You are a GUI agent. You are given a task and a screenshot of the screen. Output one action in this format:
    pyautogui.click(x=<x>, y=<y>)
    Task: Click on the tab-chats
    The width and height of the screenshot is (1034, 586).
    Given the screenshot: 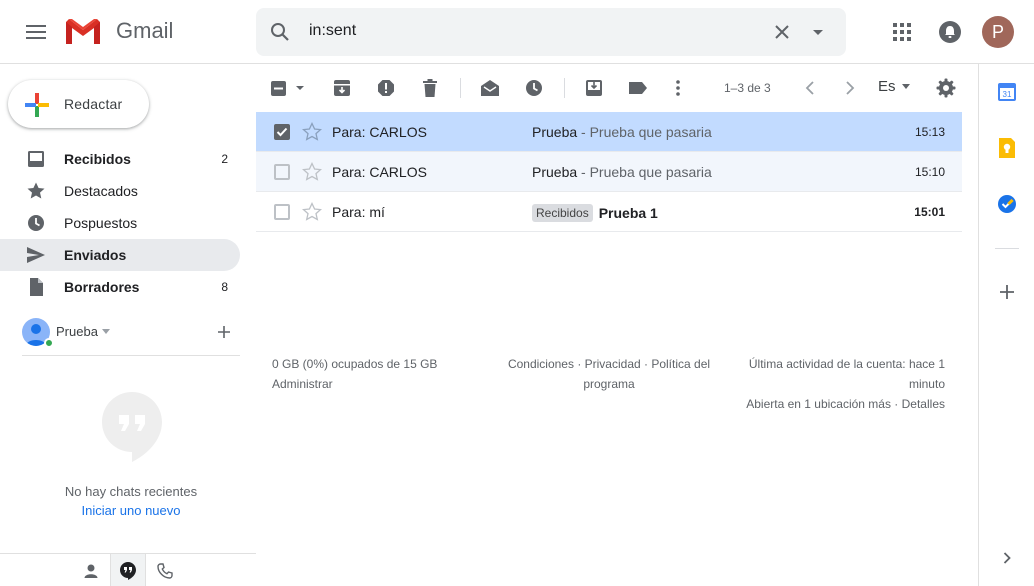 What is the action you would take?
    pyautogui.click(x=128, y=570)
    